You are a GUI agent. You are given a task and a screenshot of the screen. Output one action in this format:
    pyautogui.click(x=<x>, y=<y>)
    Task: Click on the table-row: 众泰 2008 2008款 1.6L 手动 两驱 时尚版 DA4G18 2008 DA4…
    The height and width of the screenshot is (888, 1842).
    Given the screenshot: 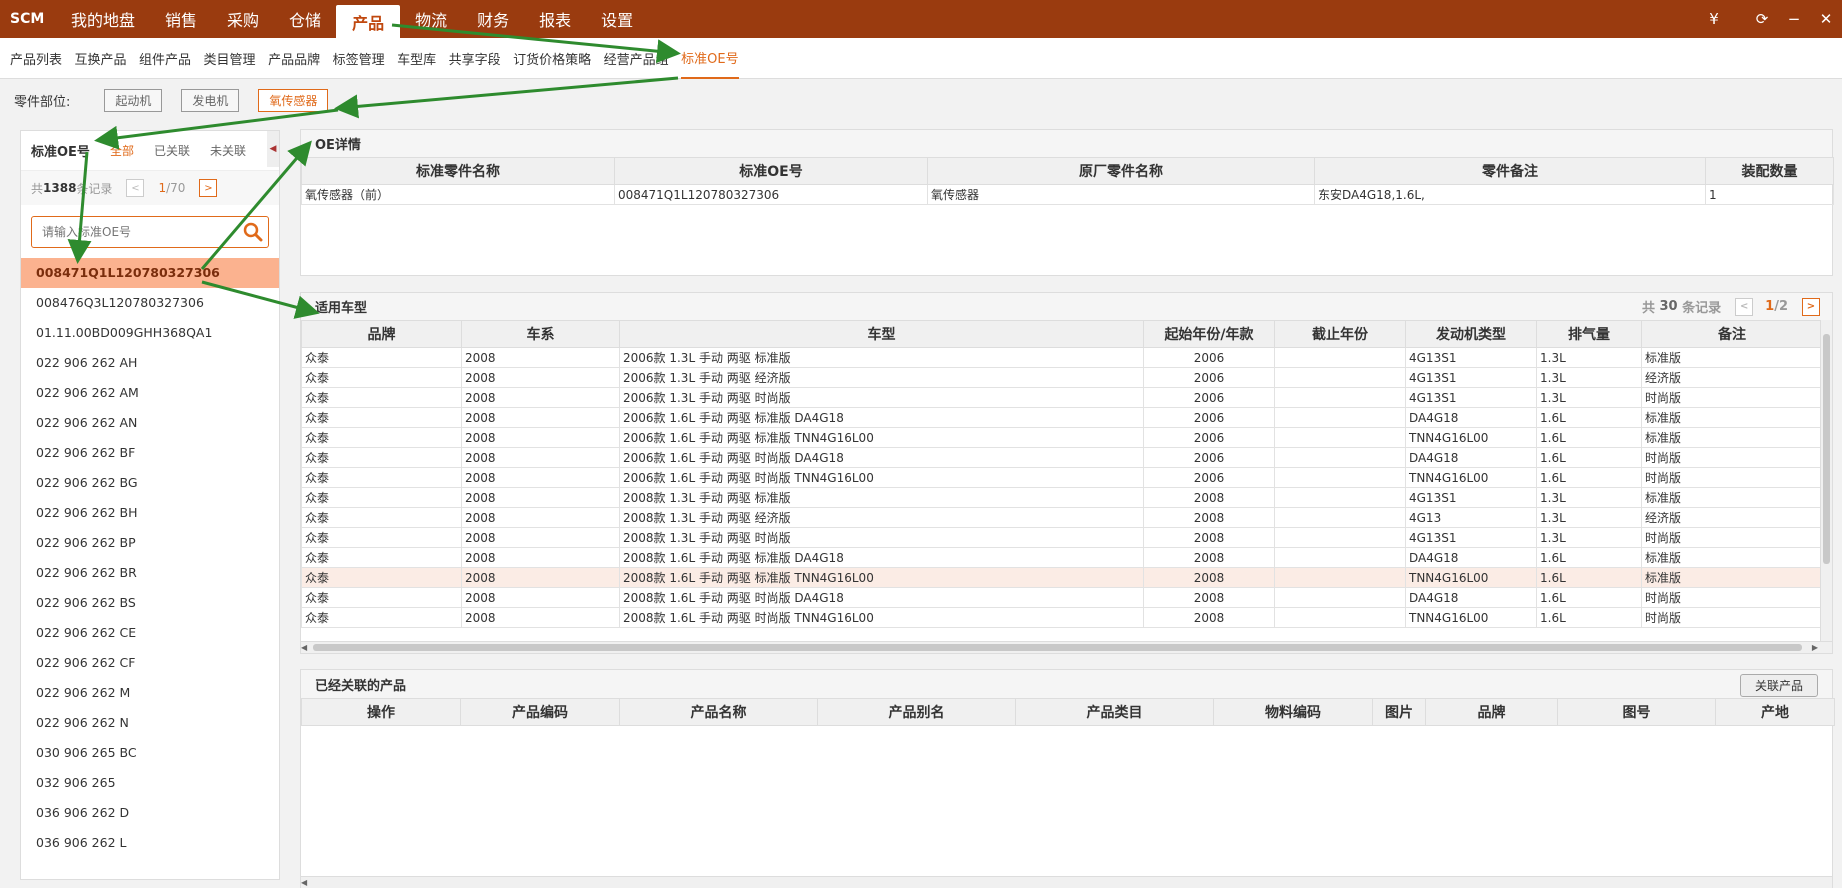 What is the action you would take?
    pyautogui.click(x=1060, y=597)
    